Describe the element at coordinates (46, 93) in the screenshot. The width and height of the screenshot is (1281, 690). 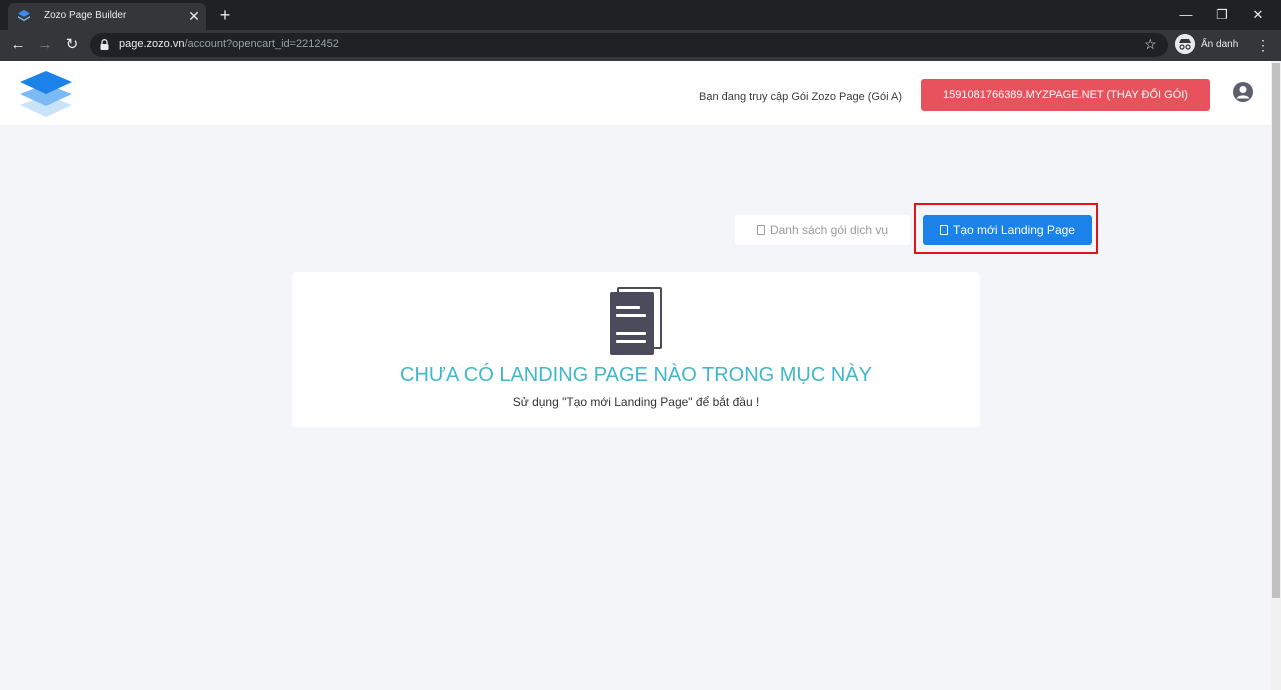
I see `zozo-logo-icon` at that location.